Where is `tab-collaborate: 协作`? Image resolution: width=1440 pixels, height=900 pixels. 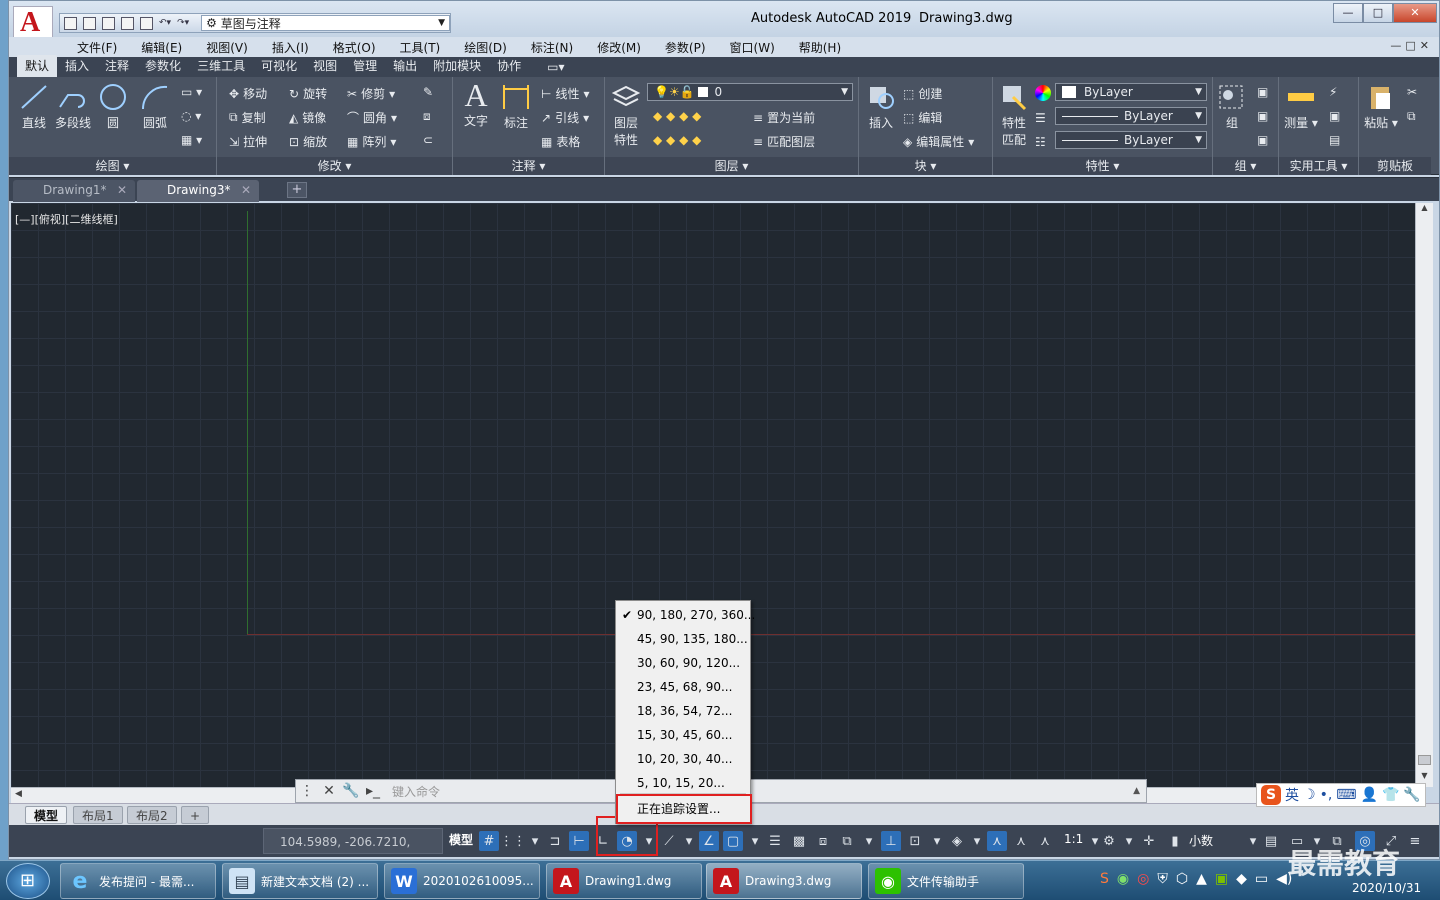
tab-collaborate: 协作 is located at coordinates (509, 66).